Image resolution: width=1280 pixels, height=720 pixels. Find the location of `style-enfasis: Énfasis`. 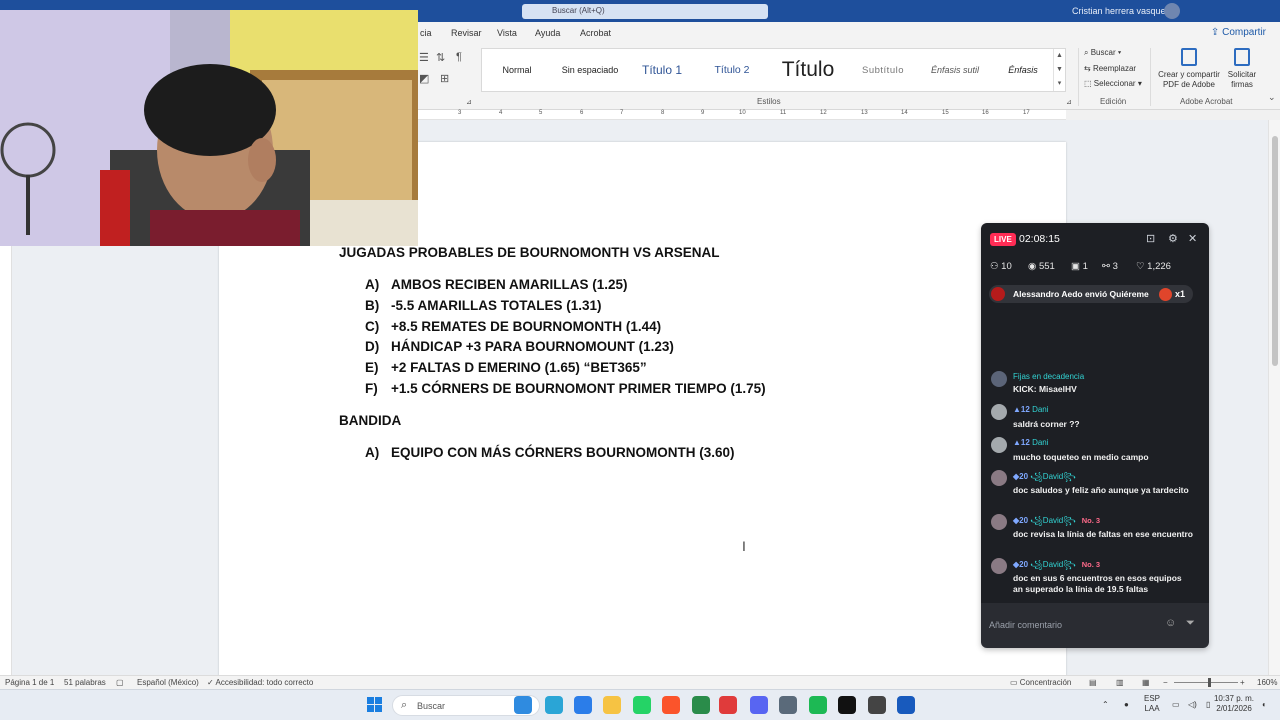

style-enfasis: Énfasis is located at coordinates (1023, 70).